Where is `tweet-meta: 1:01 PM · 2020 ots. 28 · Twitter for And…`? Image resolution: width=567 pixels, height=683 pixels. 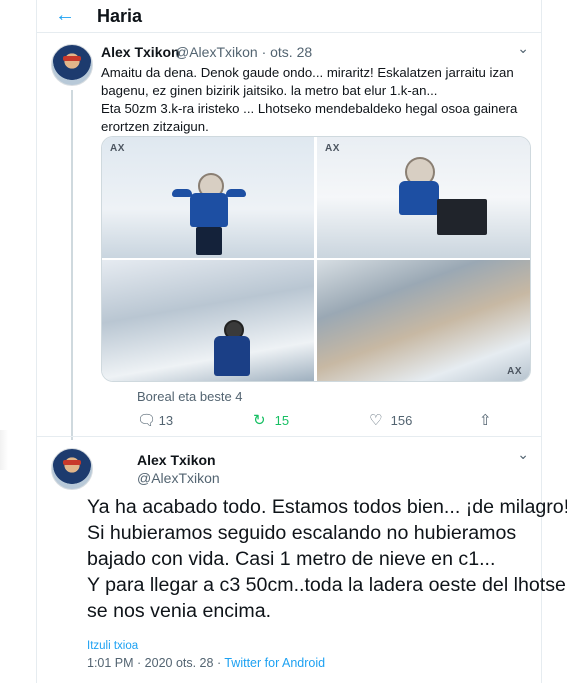 tweet-meta: 1:01 PM · 2020 ots. 28 · Twitter for And… is located at coordinates (206, 663).